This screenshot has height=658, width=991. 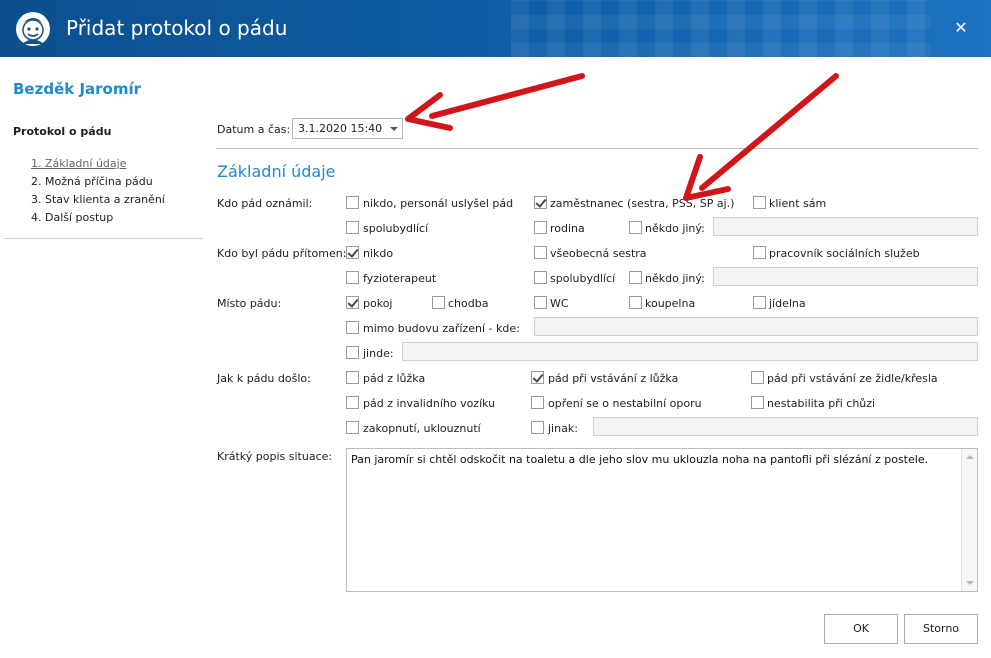 I want to click on checkbox-wc, so click(x=540, y=302).